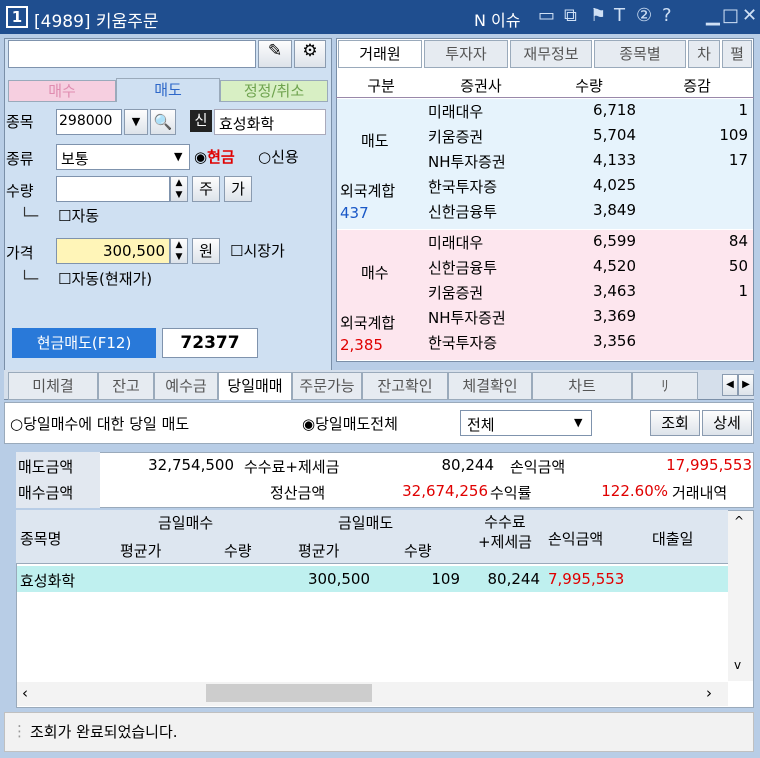  Describe the element at coordinates (238, 189) in the screenshot. I see `qty-calc-button: 가` at that location.